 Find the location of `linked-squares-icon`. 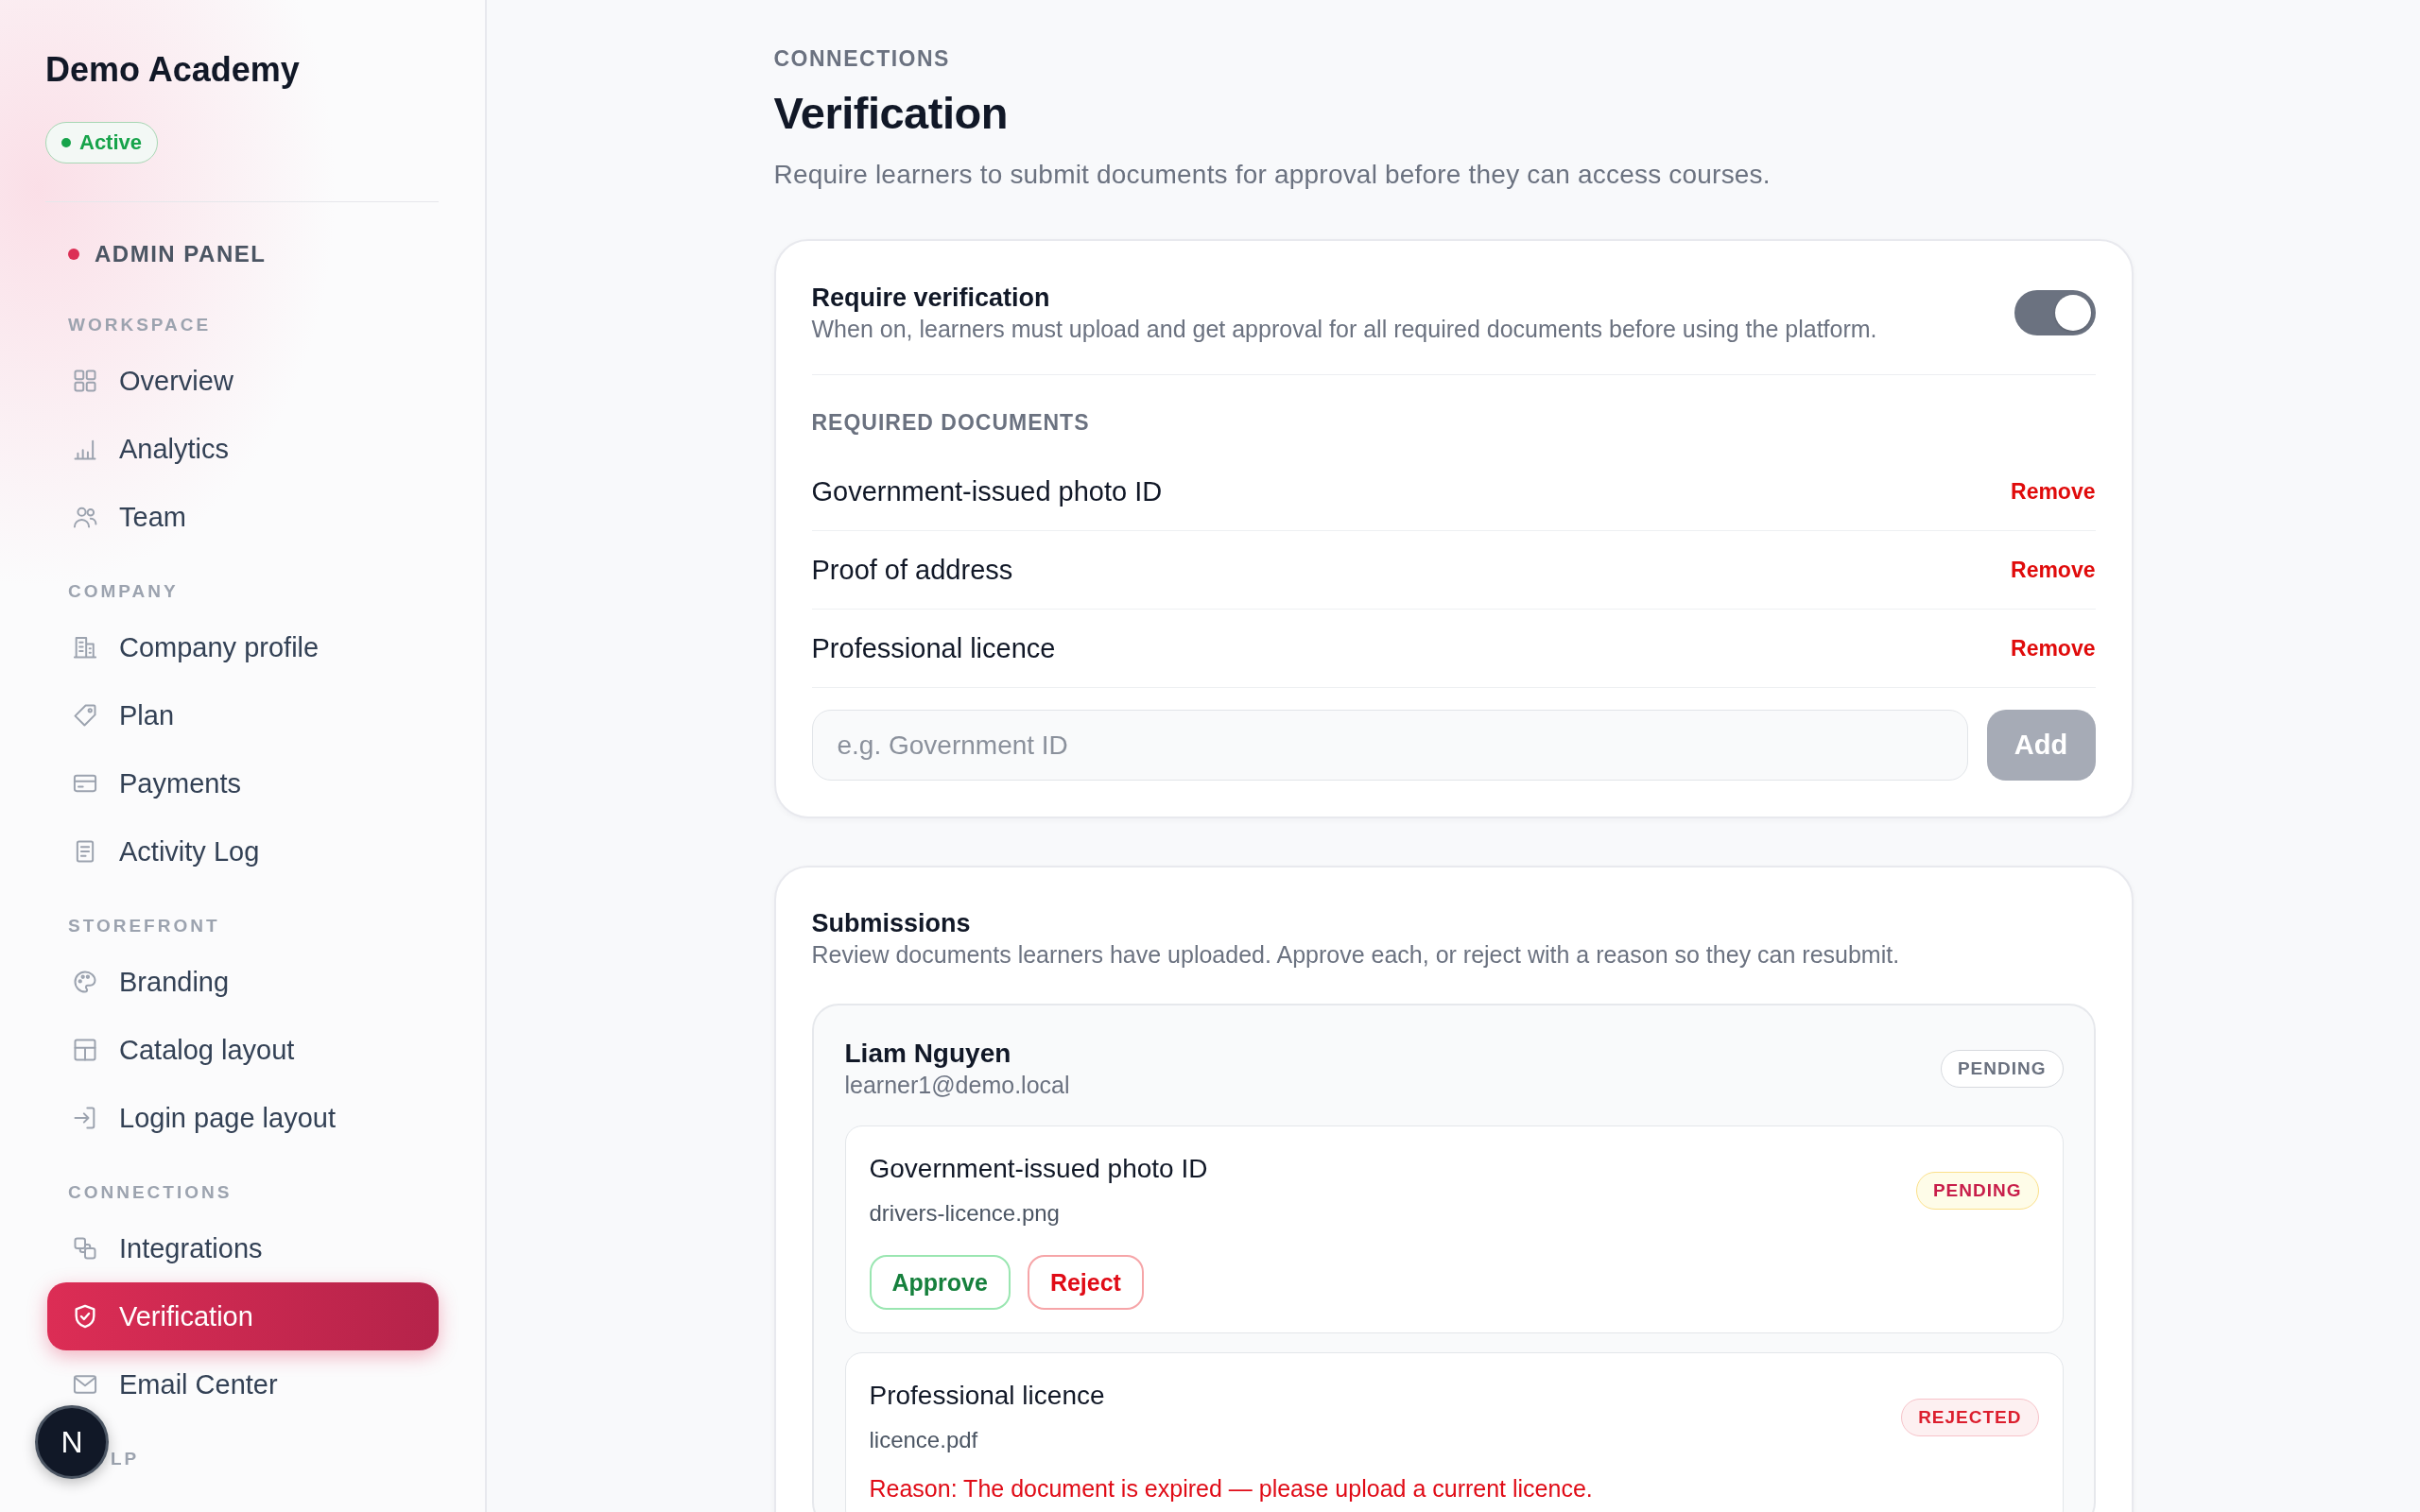

linked-squares-icon is located at coordinates (85, 1248).